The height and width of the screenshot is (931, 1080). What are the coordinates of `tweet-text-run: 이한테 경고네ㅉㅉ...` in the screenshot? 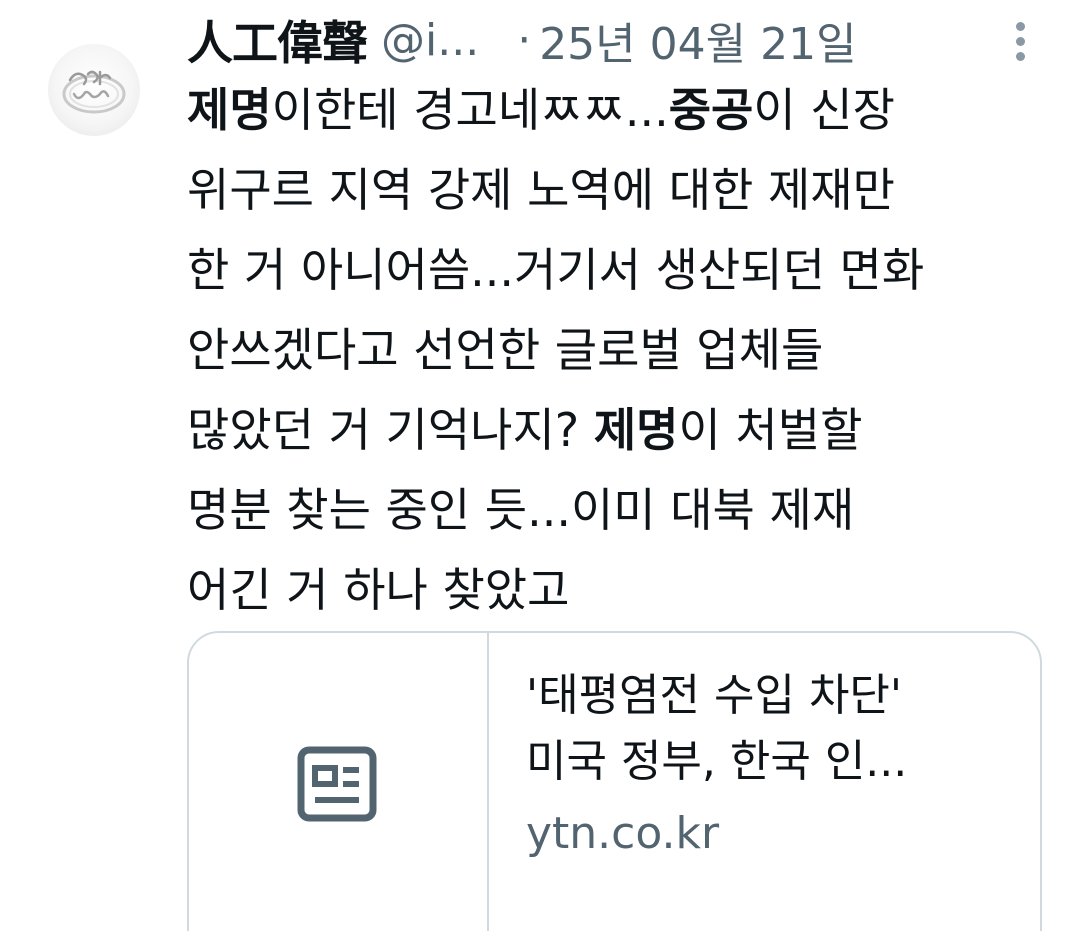 It's located at (470, 110).